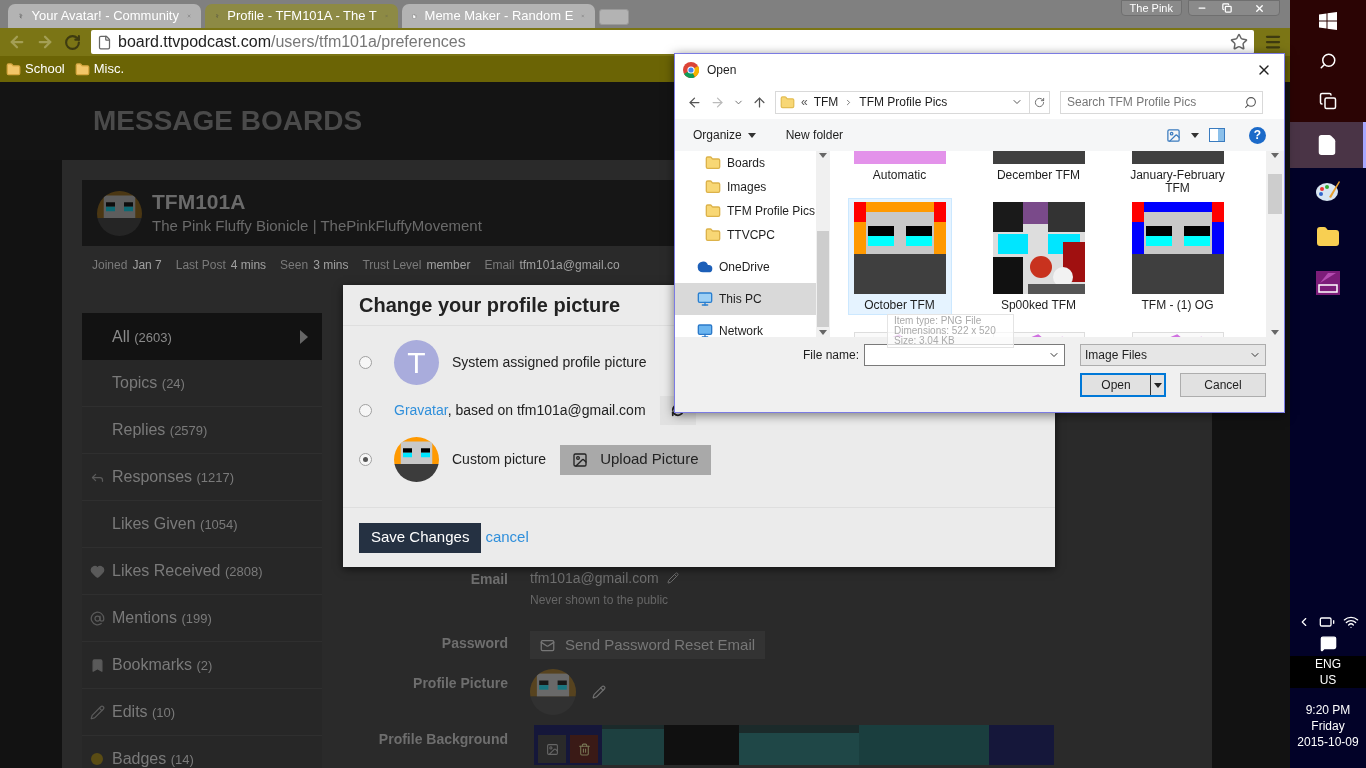 The width and height of the screenshot is (1366, 768). What do you see at coordinates (1173, 135) in the screenshot?
I see `view-icon` at bounding box center [1173, 135].